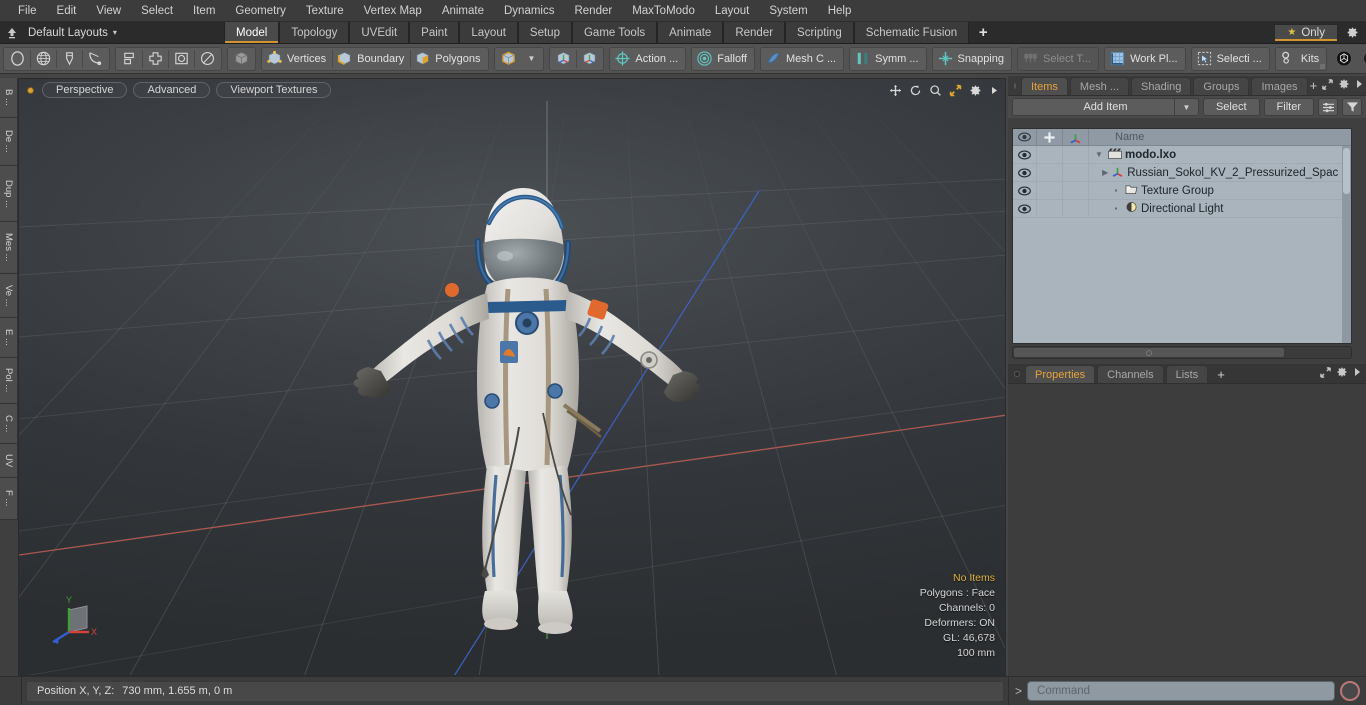  I want to click on command-input: Command, so click(1181, 691).